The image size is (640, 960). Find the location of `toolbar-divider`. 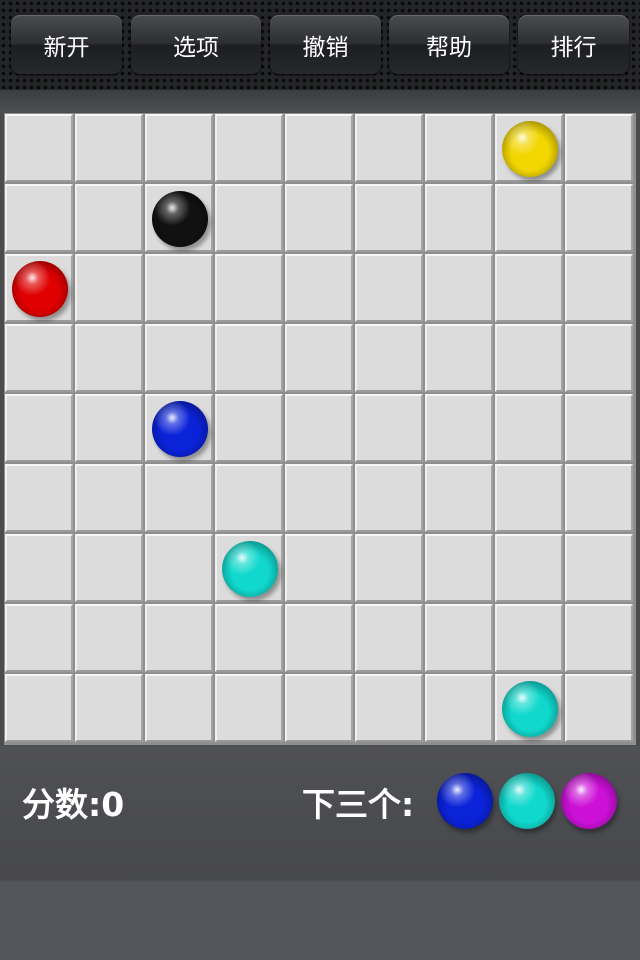

toolbar-divider is located at coordinates (320, 101).